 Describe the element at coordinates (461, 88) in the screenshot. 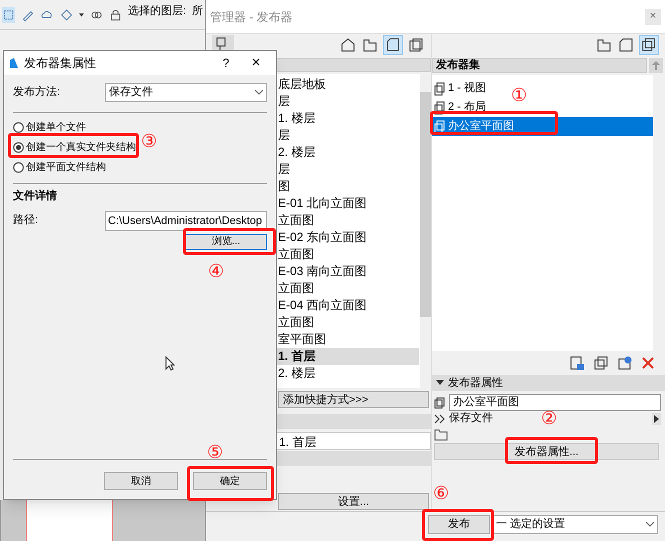

I see `publisher-set-item: 1 - 视图` at that location.